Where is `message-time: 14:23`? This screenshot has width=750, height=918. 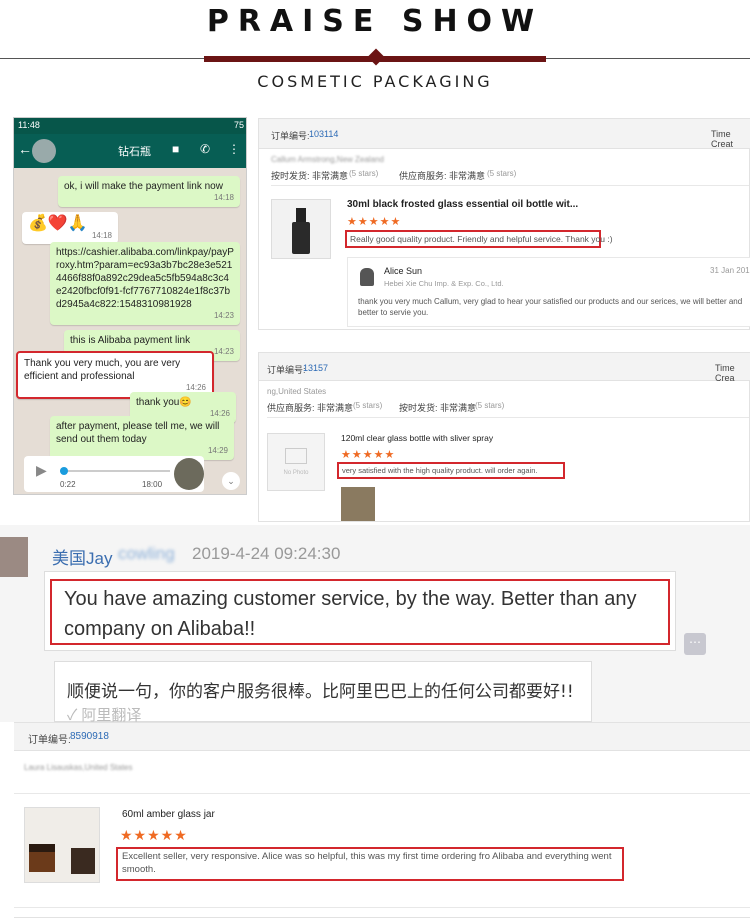 message-time: 14:23 is located at coordinates (223, 315).